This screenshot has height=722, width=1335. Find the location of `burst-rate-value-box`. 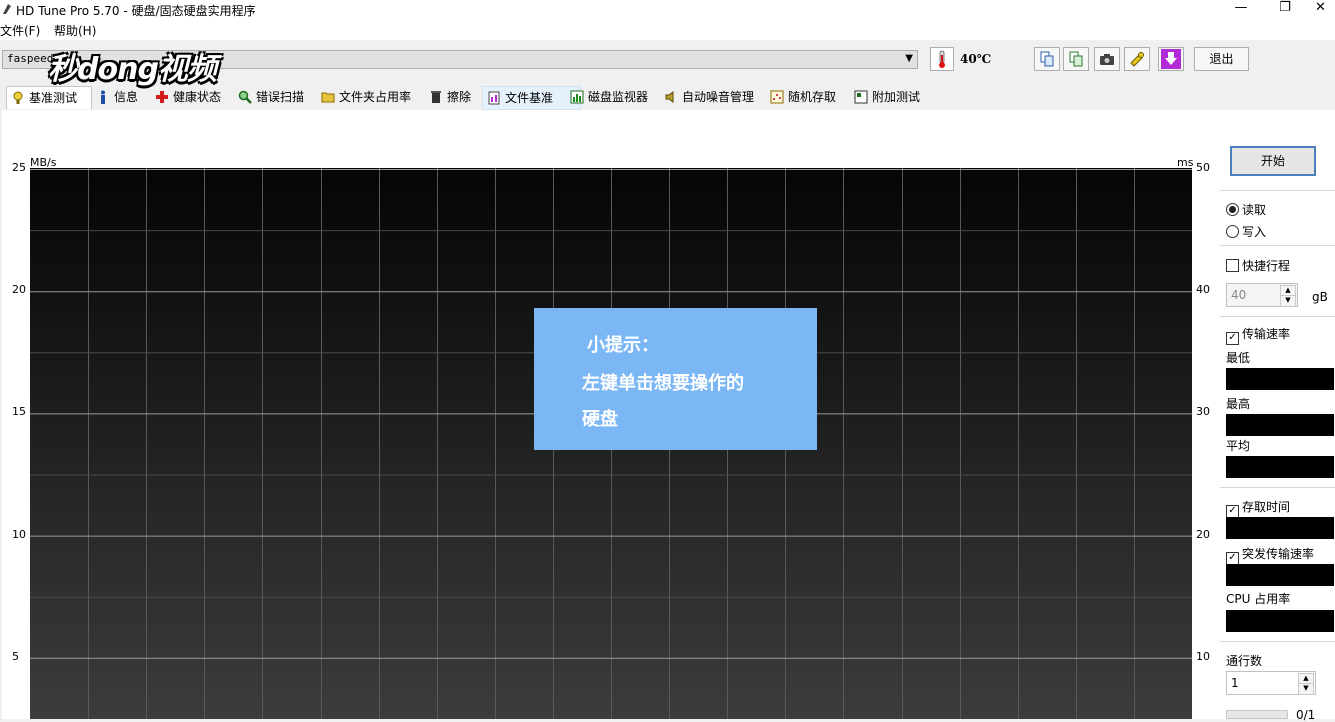

burst-rate-value-box is located at coordinates (1280, 575).